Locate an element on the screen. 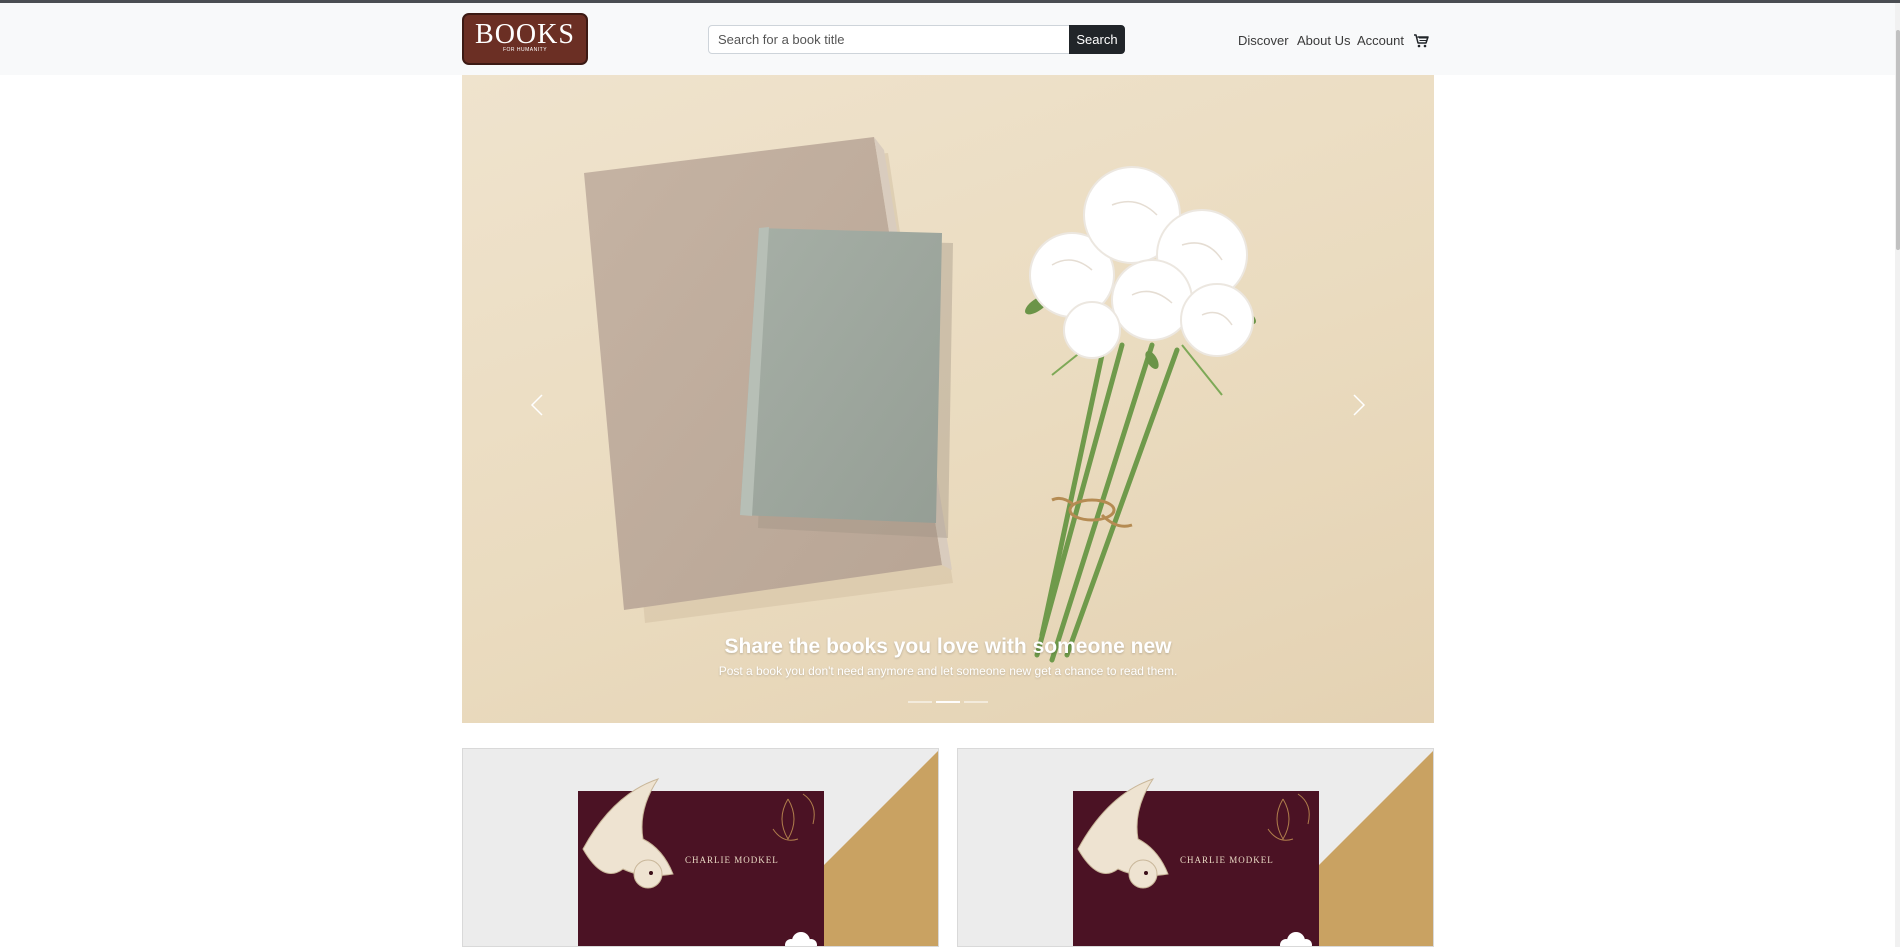 This screenshot has width=1900, height=947. book-card-2: CHARLIE MODKEL is located at coordinates (1195, 847).